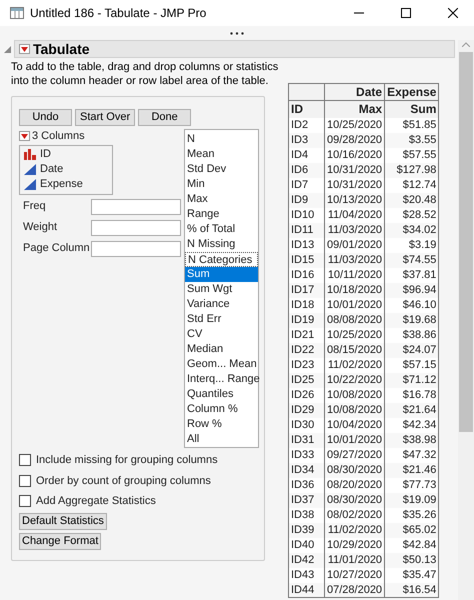 The width and height of the screenshot is (474, 600). I want to click on statistic-item: Row %, so click(221, 424).